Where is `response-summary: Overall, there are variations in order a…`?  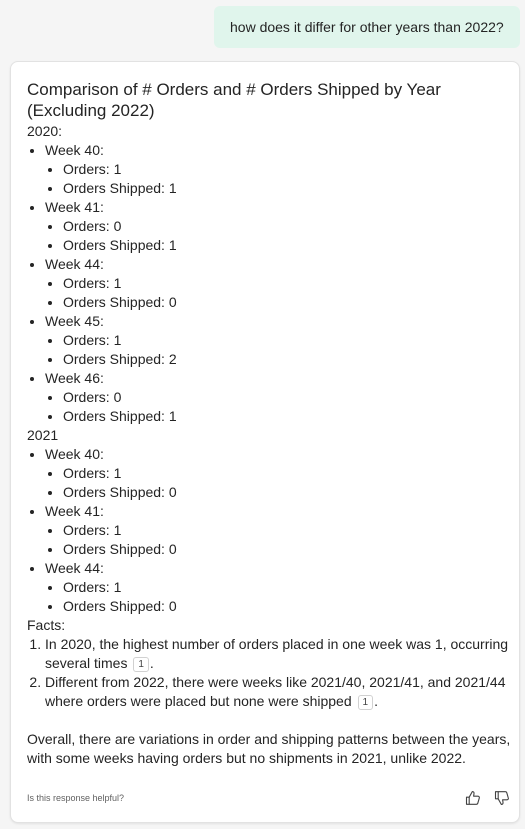
response-summary: Overall, there are variations in order a… is located at coordinates (269, 748).